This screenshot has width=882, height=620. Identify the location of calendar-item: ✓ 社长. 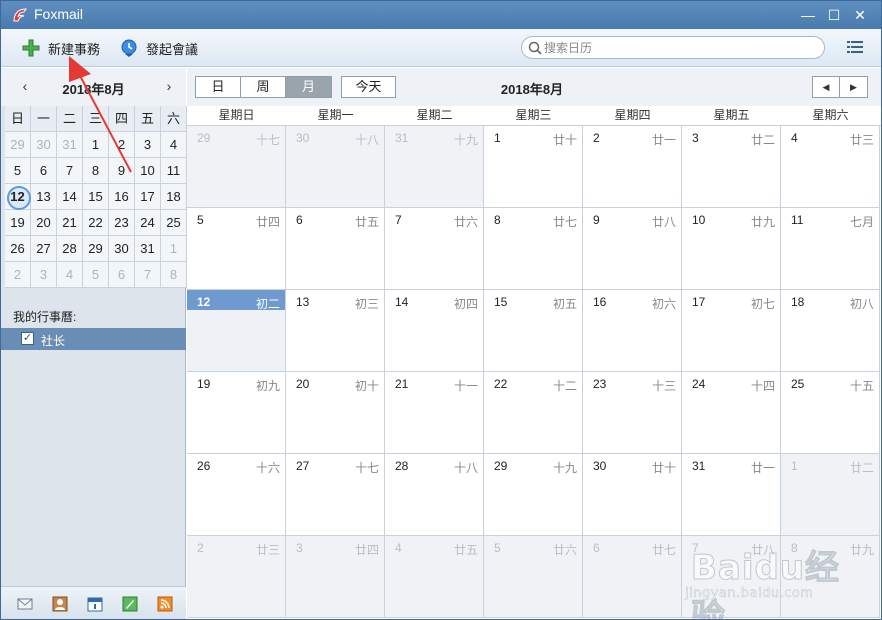
(93, 339).